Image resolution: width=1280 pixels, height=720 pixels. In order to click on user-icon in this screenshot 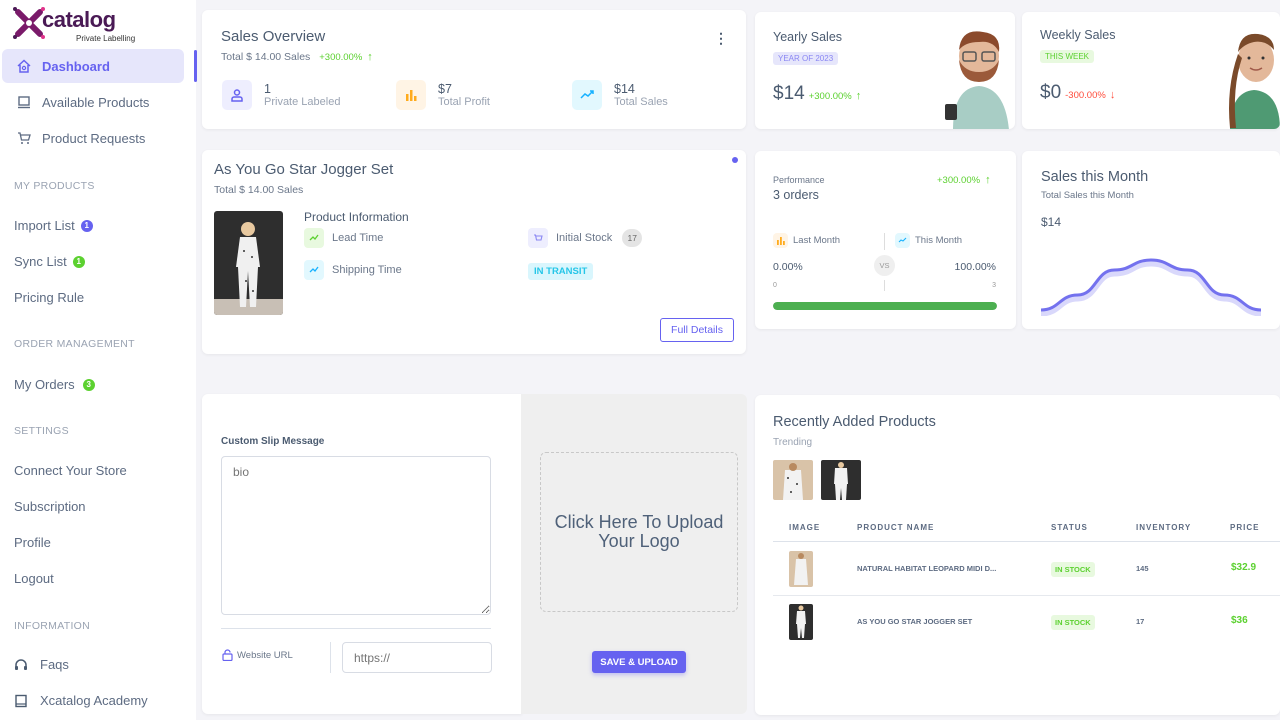, I will do `click(237, 95)`.